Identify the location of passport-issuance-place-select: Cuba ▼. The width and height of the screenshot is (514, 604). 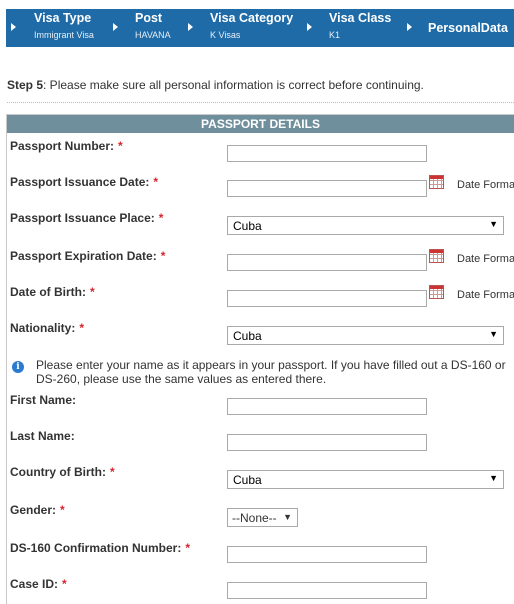
(365, 225).